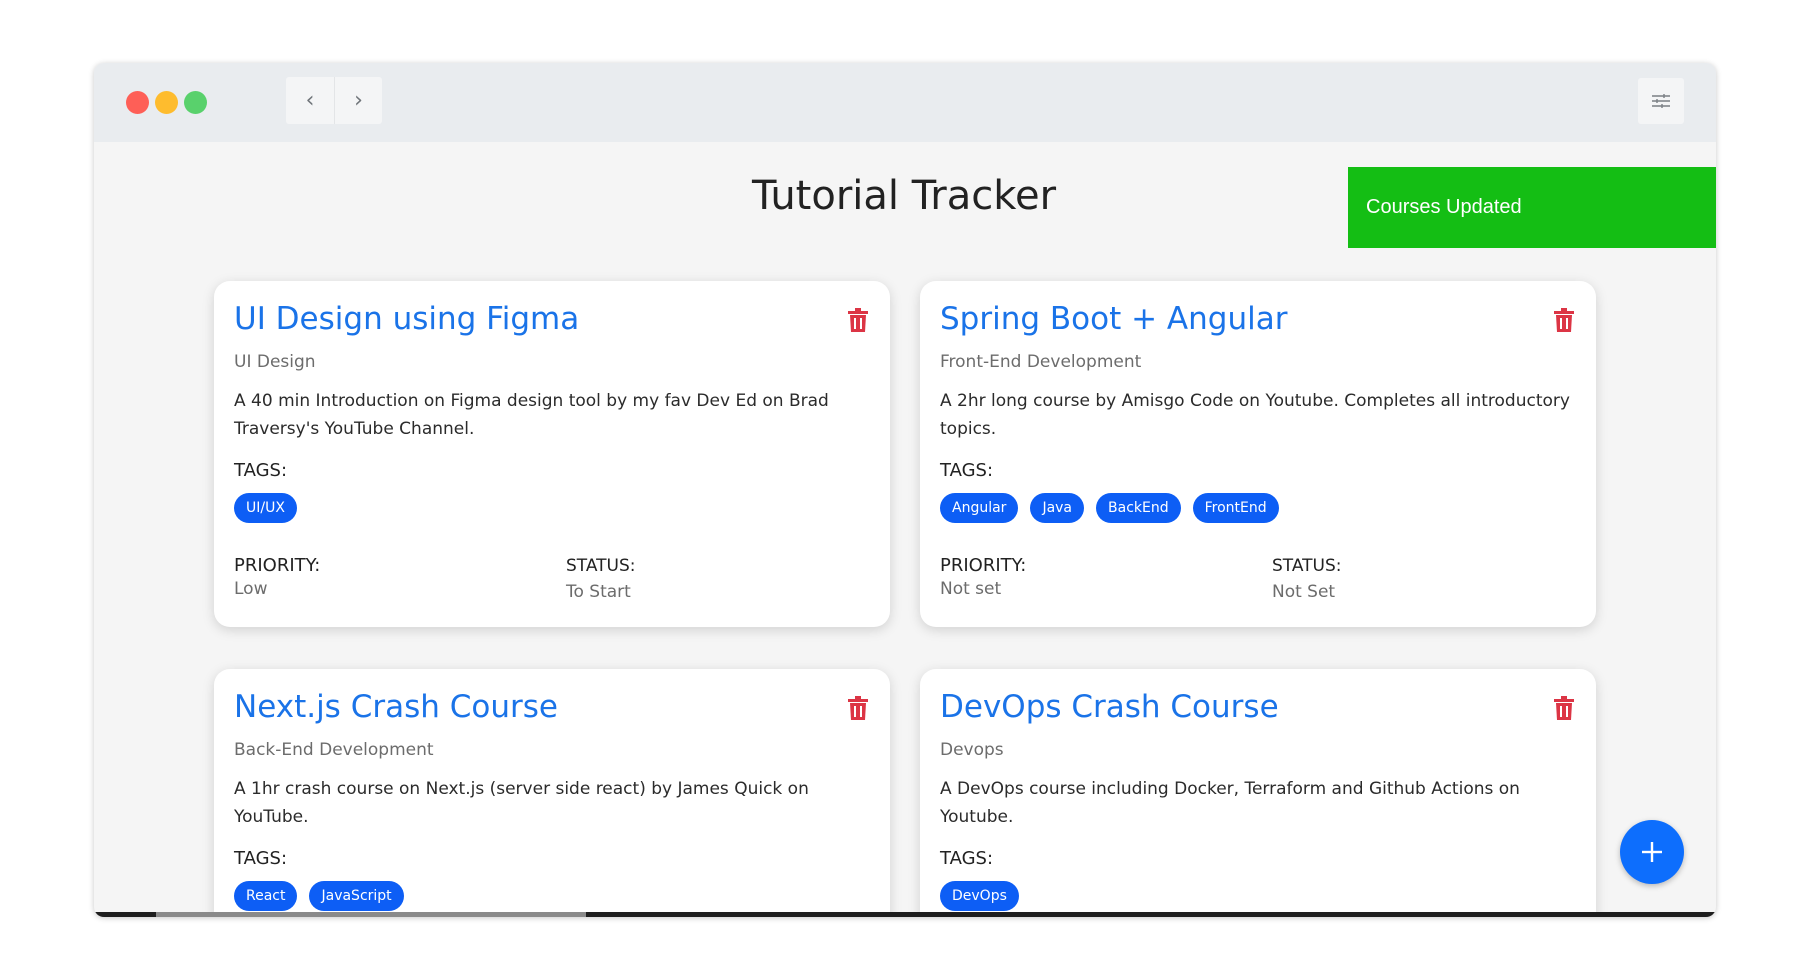 Image resolution: width=1800 pixels, height=976 pixels. I want to click on sliders-icon, so click(1661, 101).